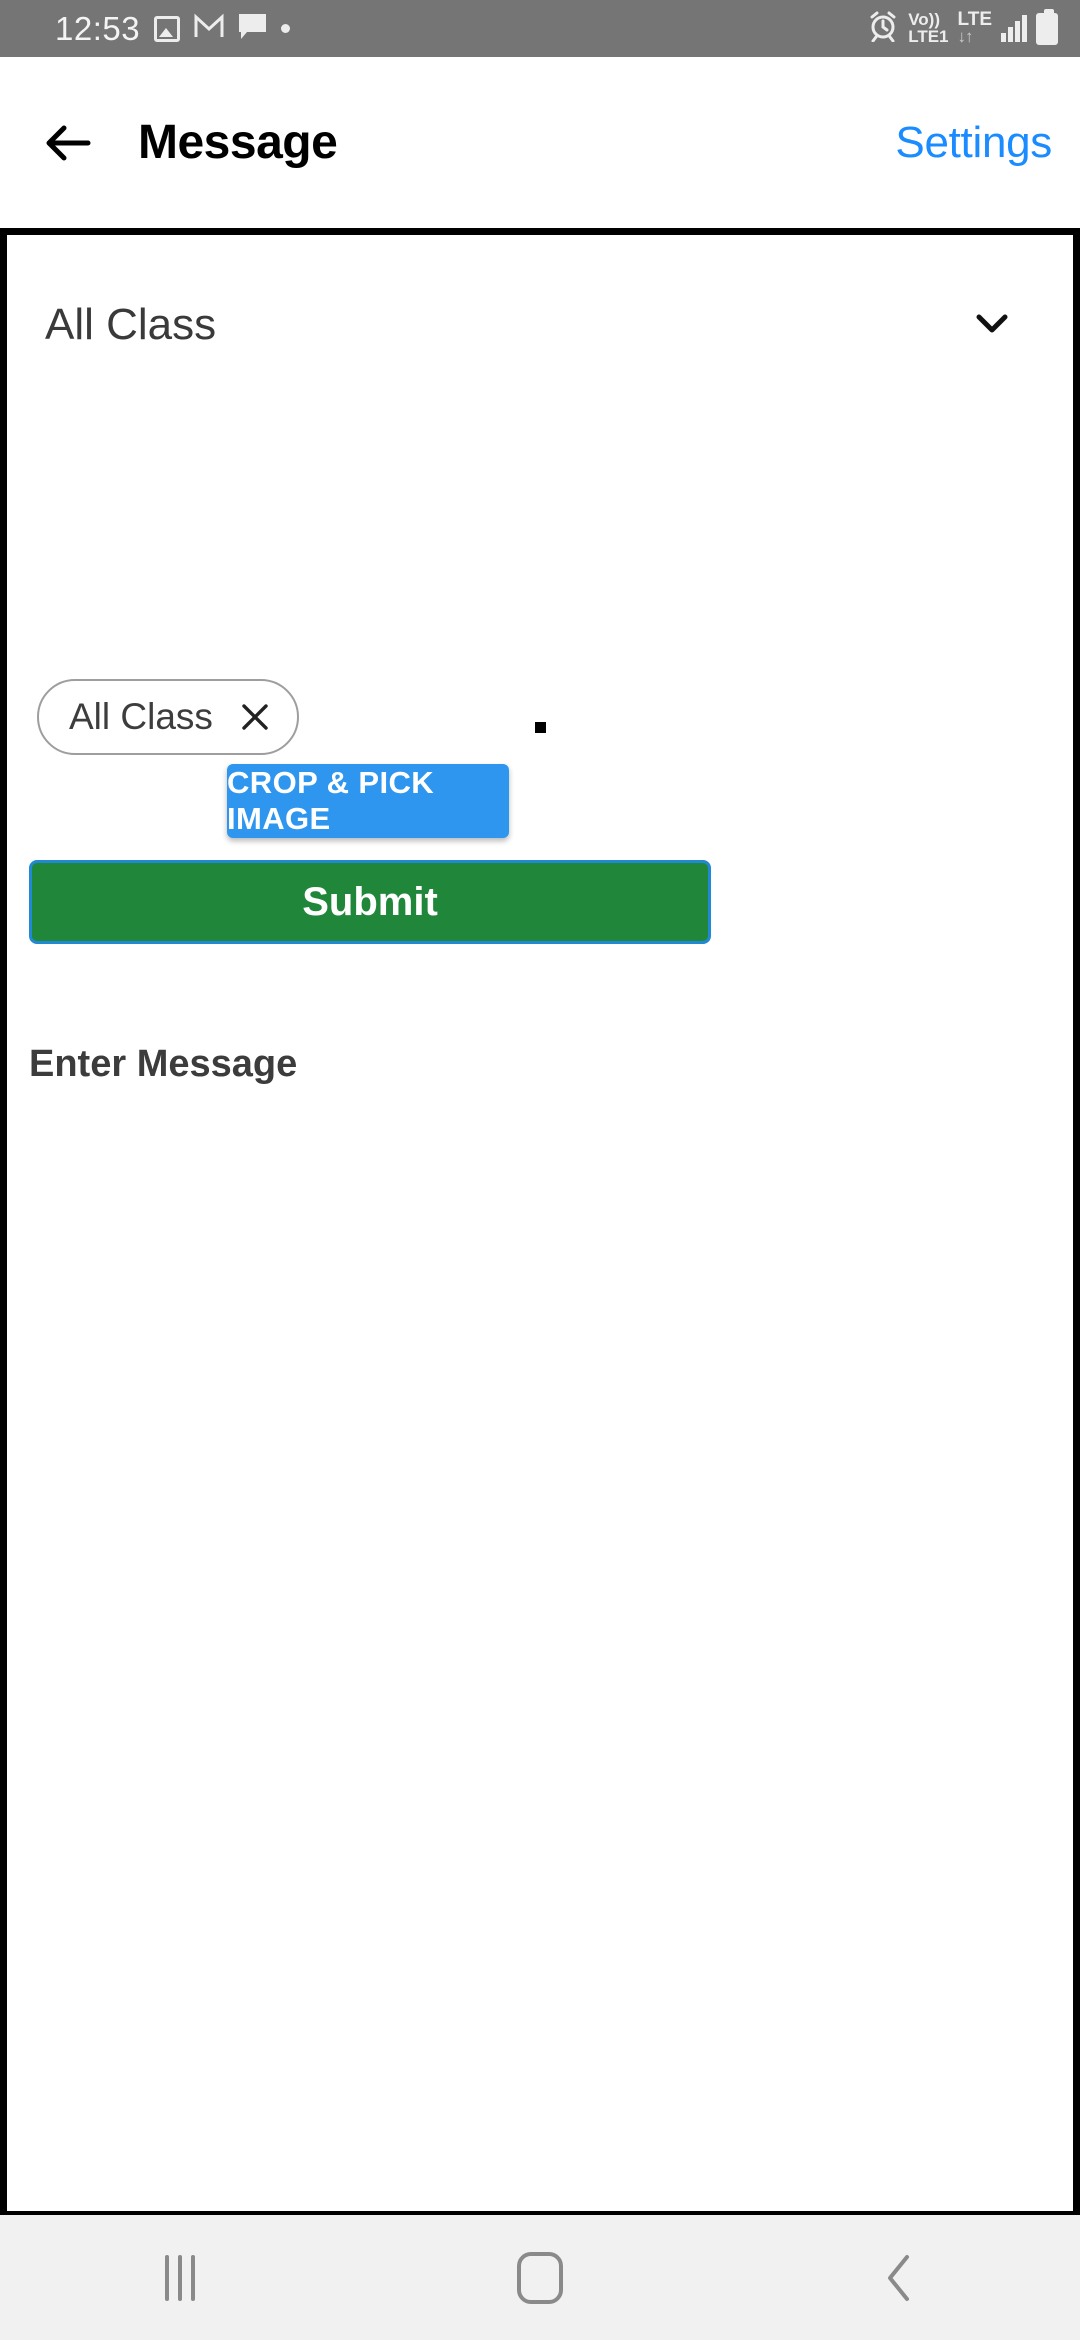 Image resolution: width=1080 pixels, height=2340 pixels. Describe the element at coordinates (540, 142) in the screenshot. I see `app-bar: Message Settings` at that location.